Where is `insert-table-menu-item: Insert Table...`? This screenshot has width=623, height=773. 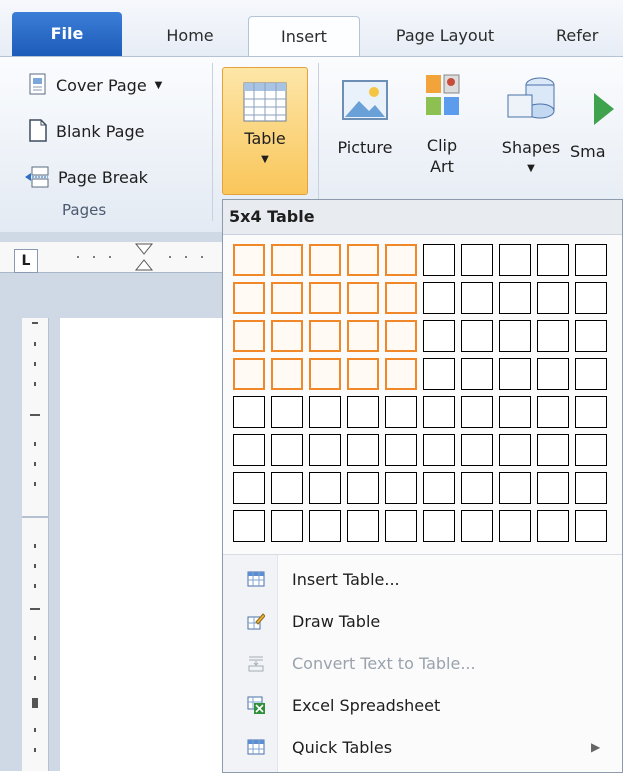
insert-table-menu-item: Insert Table... is located at coordinates (422, 579).